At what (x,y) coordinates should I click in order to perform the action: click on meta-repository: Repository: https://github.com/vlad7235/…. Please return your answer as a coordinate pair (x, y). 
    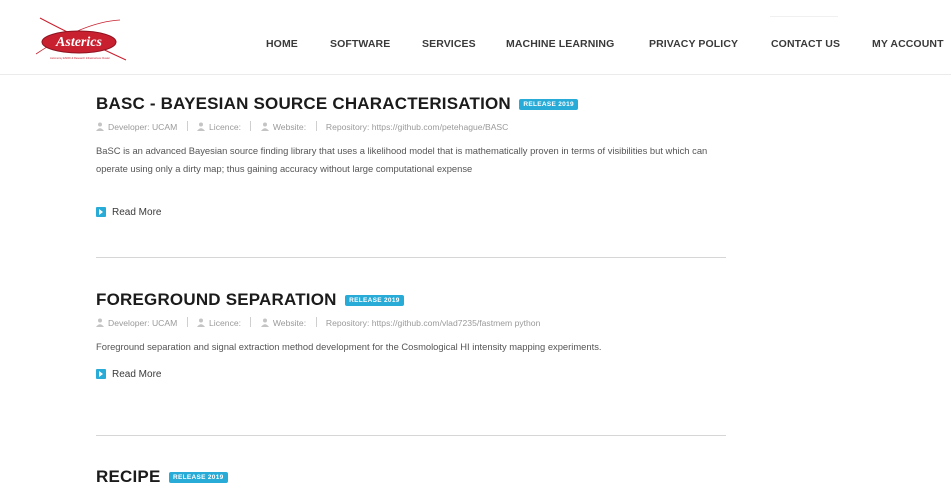
    Looking at the image, I should click on (433, 323).